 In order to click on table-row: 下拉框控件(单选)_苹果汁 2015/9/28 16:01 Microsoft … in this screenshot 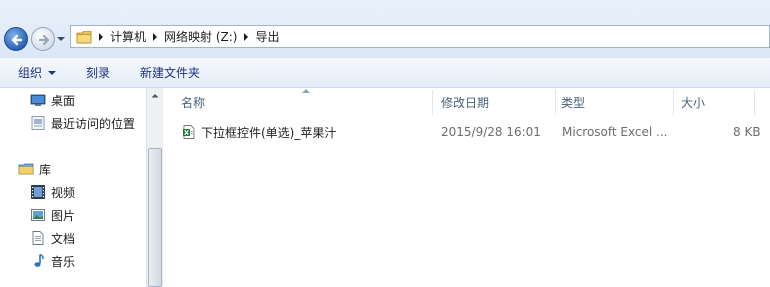, I will do `click(472, 132)`.